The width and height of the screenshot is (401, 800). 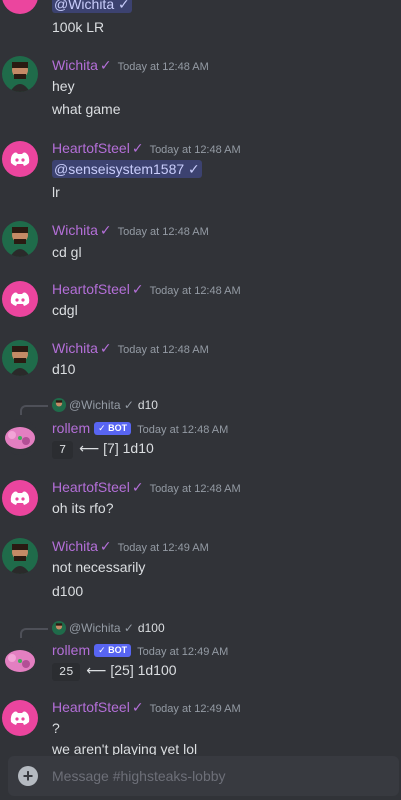 I want to click on reply-preview: @Wichita ✓ d100, so click(x=108, y=628).